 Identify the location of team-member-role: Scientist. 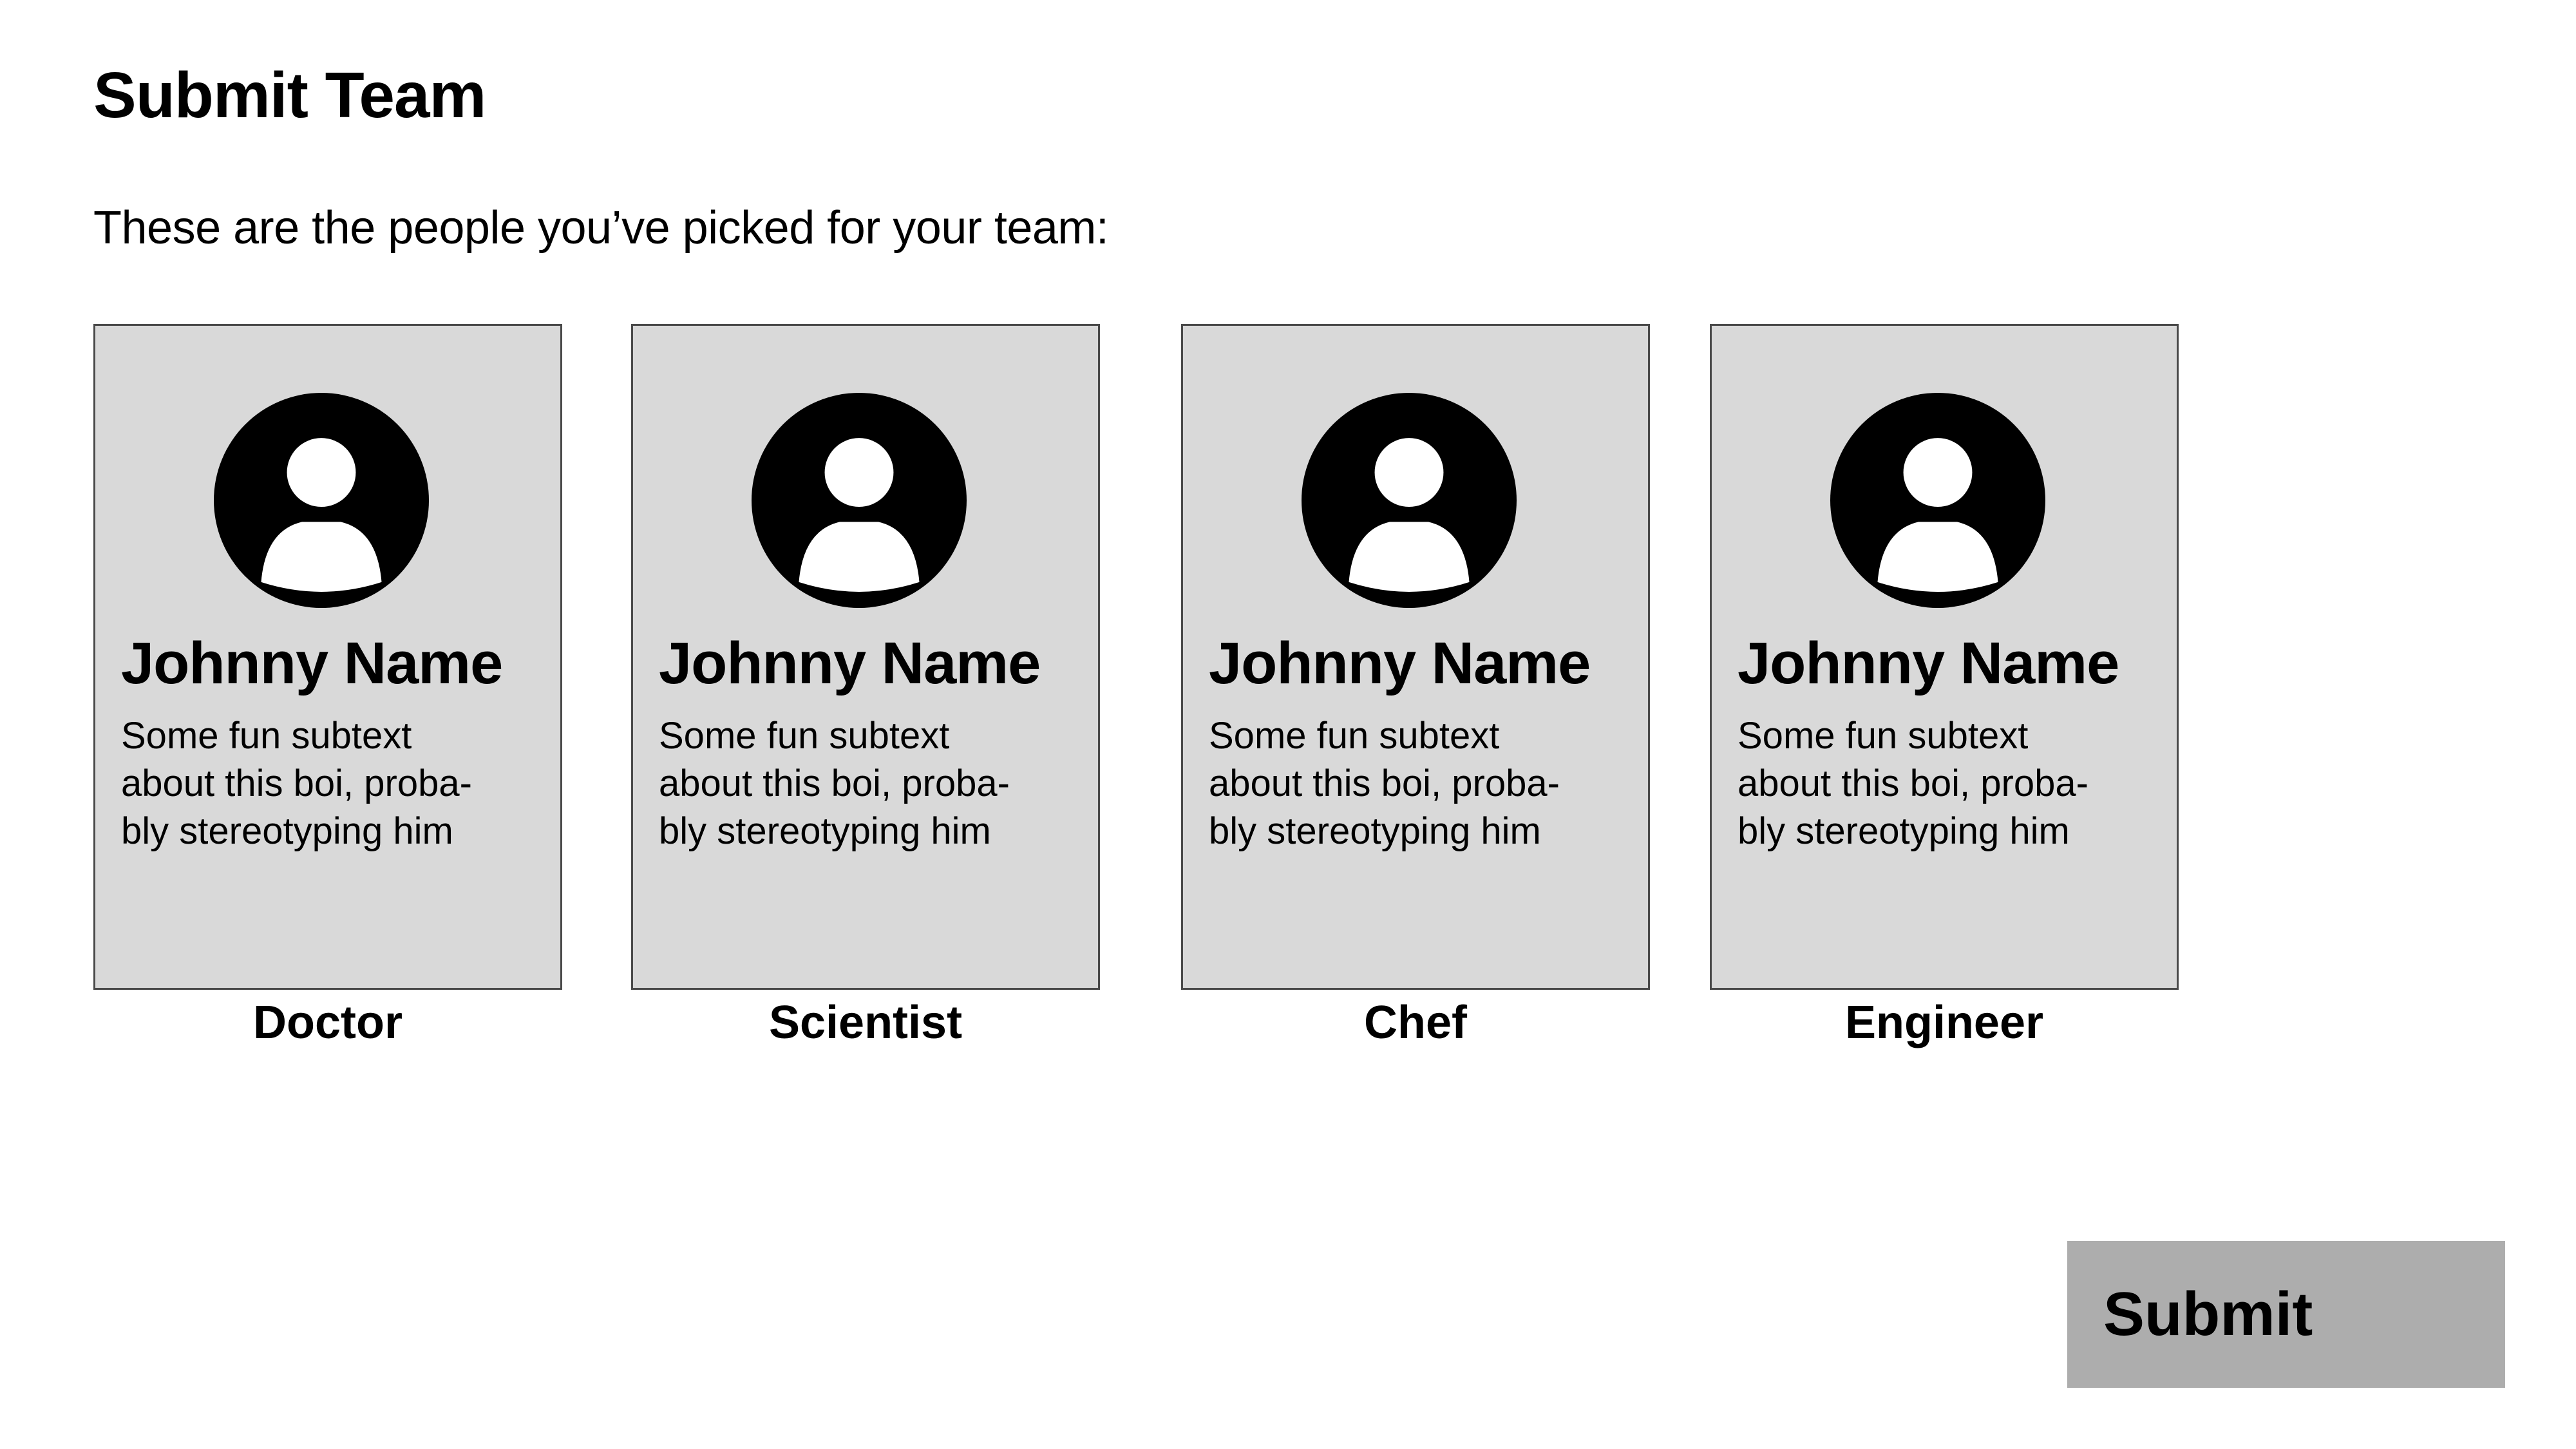
(866, 1022).